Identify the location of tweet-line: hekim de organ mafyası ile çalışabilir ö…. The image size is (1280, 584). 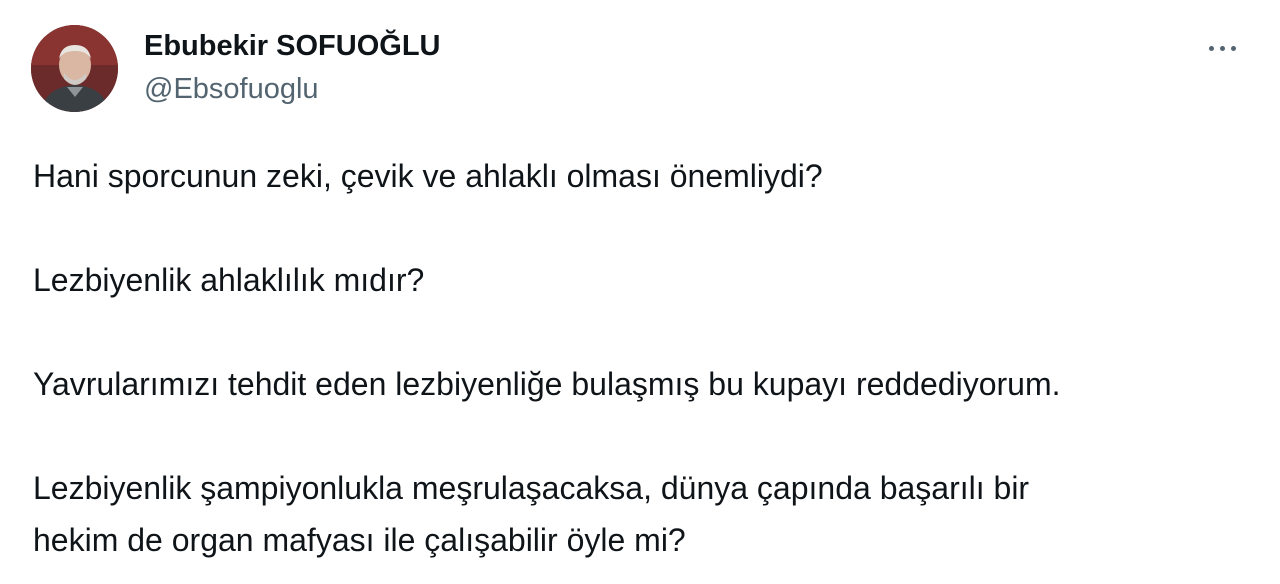
(359, 540).